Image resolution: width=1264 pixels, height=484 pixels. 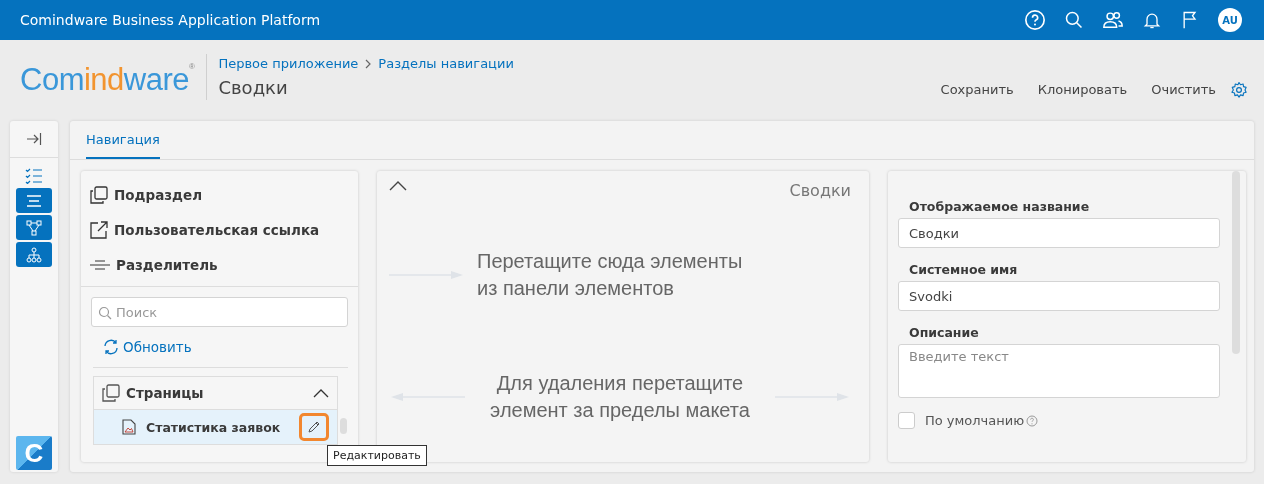 What do you see at coordinates (610, 275) in the screenshot?
I see `drop-hint: Перетащите сюда элементы из панели элементов` at bounding box center [610, 275].